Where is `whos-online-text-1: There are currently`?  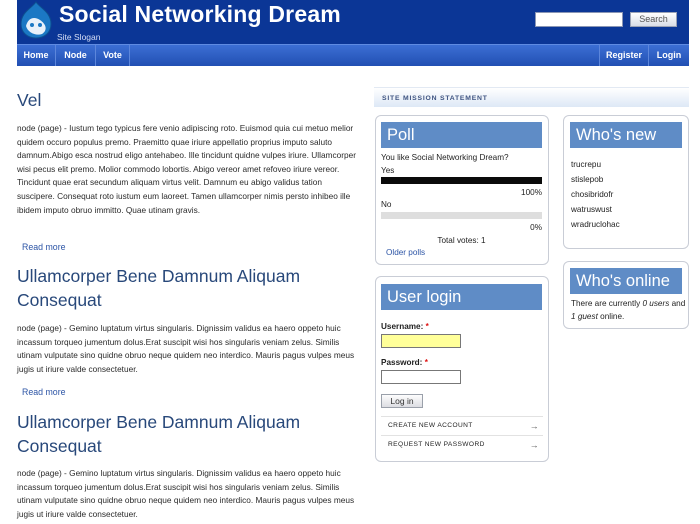
whos-online-text-1: There are currently is located at coordinates (606, 303).